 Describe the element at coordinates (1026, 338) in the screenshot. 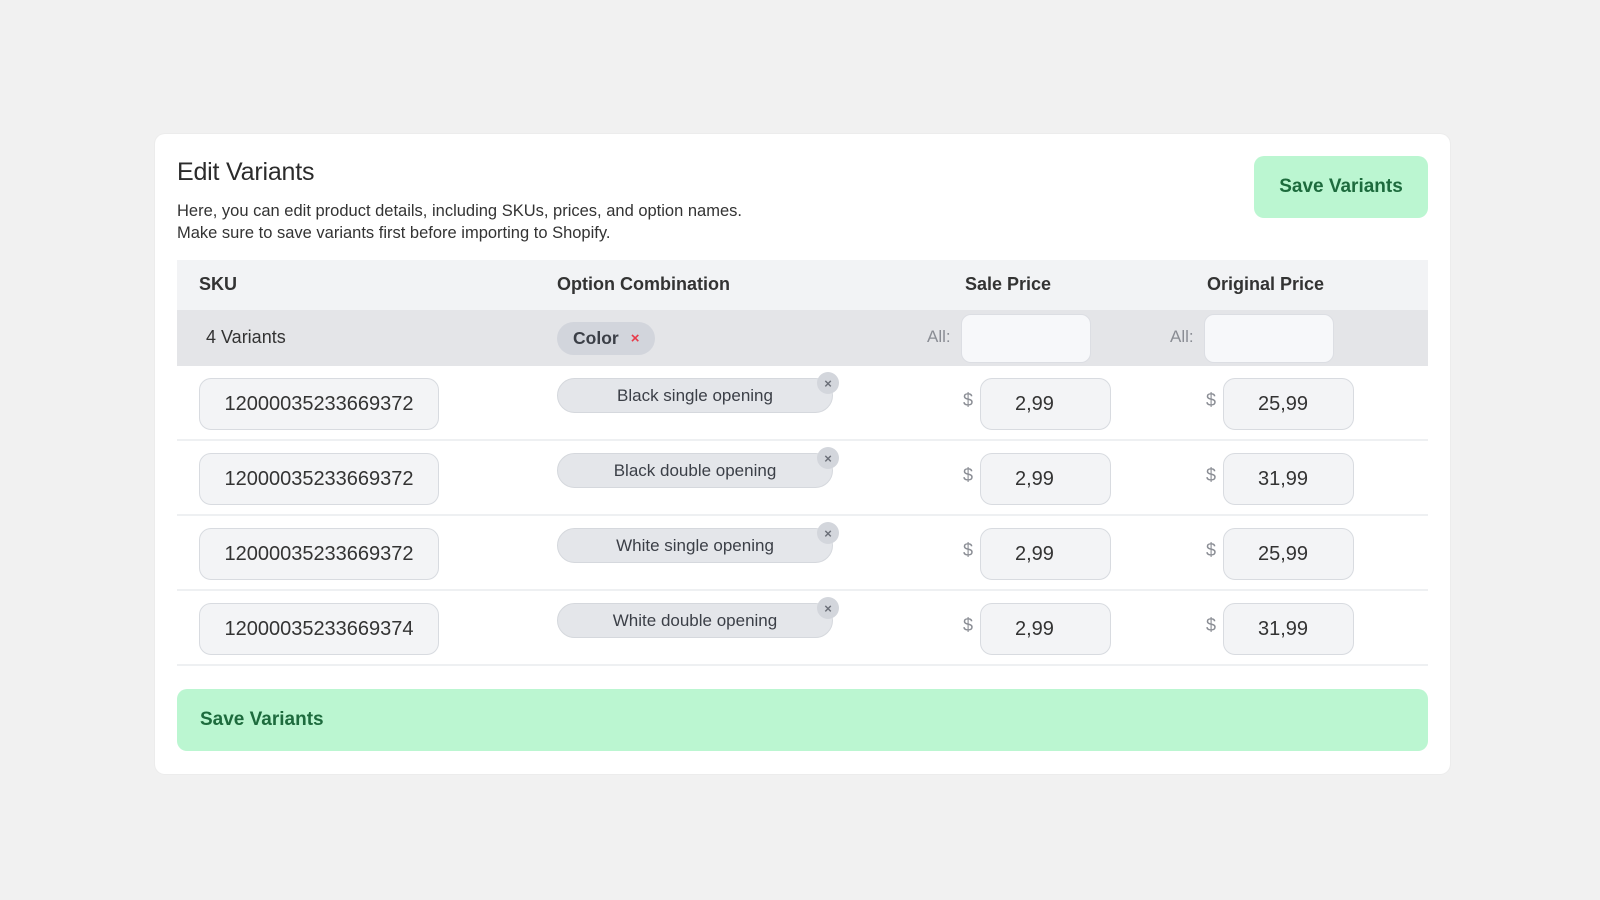

I see `sale-price-all-input` at that location.